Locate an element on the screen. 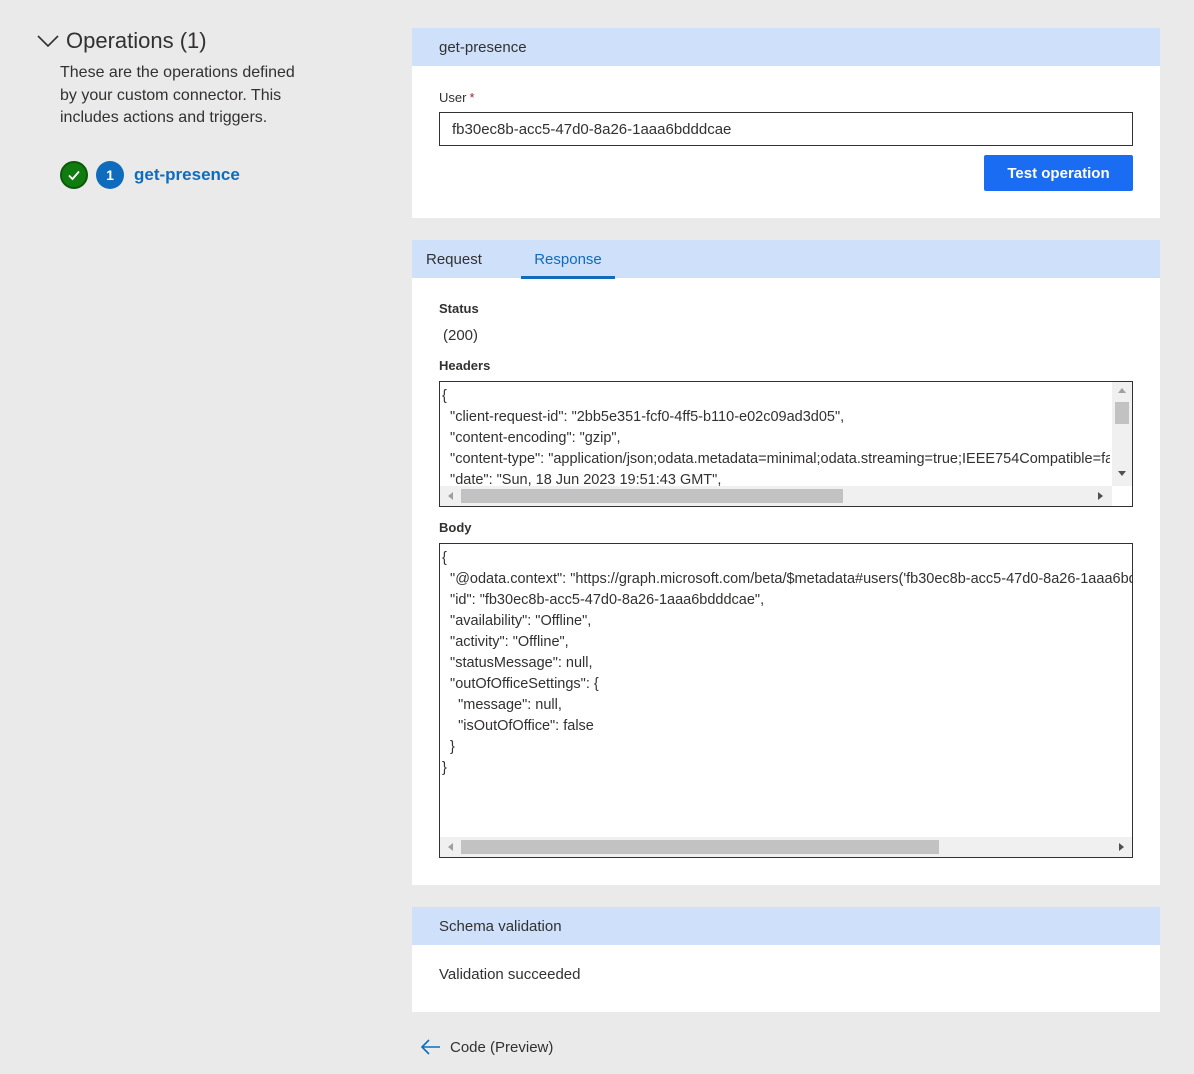 The width and height of the screenshot is (1194, 1074). operation-index-badge: 1 is located at coordinates (110, 175).